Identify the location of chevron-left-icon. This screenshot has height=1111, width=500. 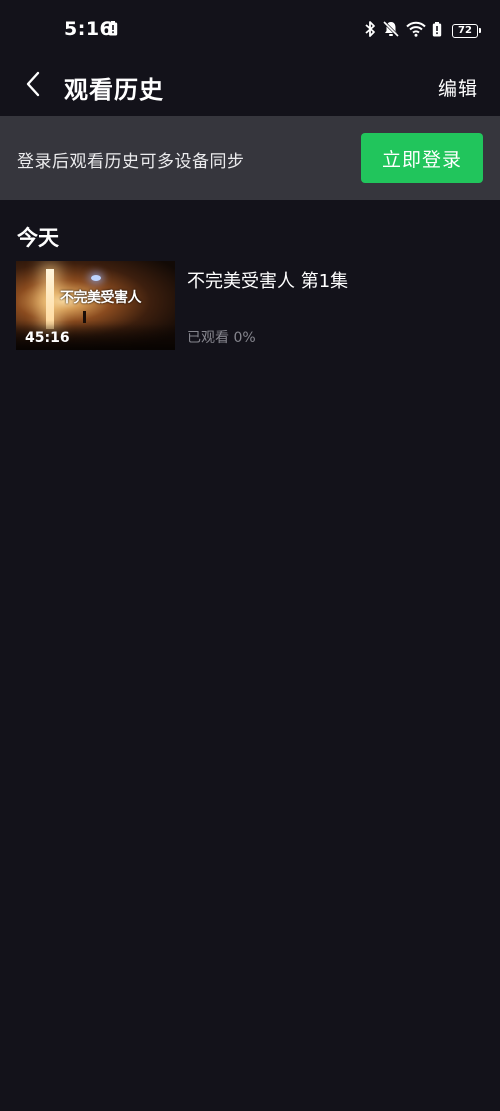
(33, 86).